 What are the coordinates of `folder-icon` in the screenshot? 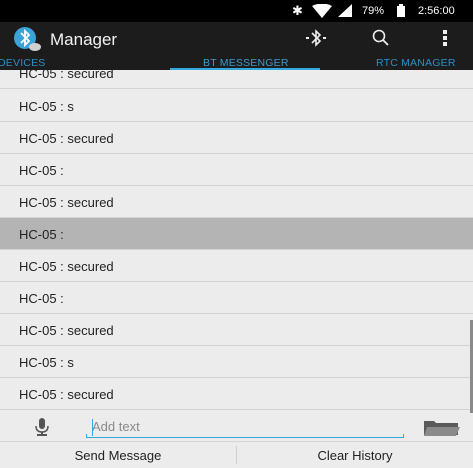 It's located at (442, 430).